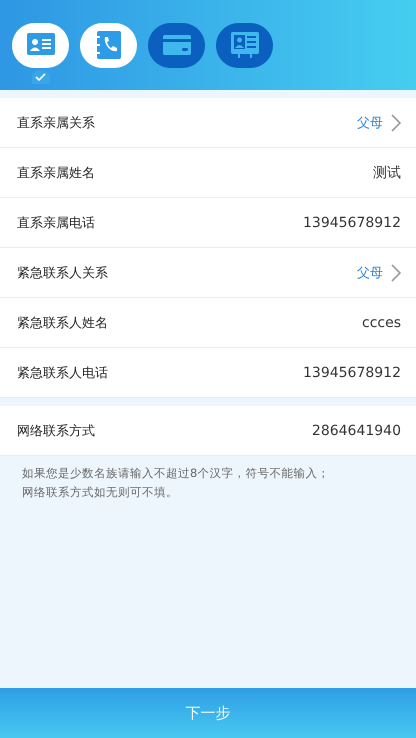 The image size is (416, 738). Describe the element at coordinates (100, 492) in the screenshot. I see `hint-text: 网络联系方式如无则可不填。` at that location.